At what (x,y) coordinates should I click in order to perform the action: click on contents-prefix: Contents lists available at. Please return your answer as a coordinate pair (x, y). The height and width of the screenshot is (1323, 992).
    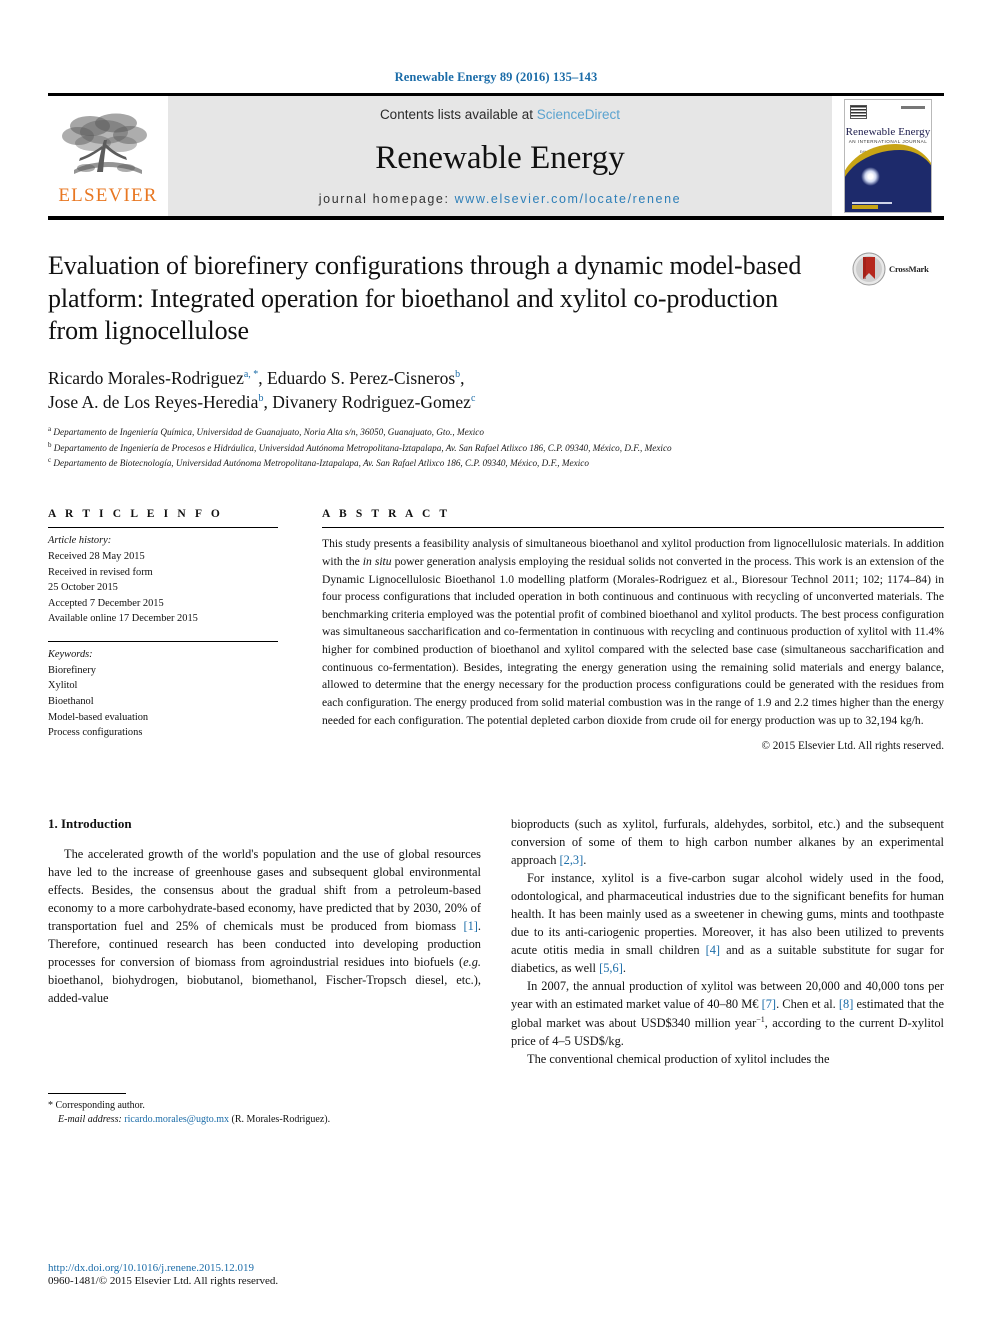
    Looking at the image, I should click on (458, 114).